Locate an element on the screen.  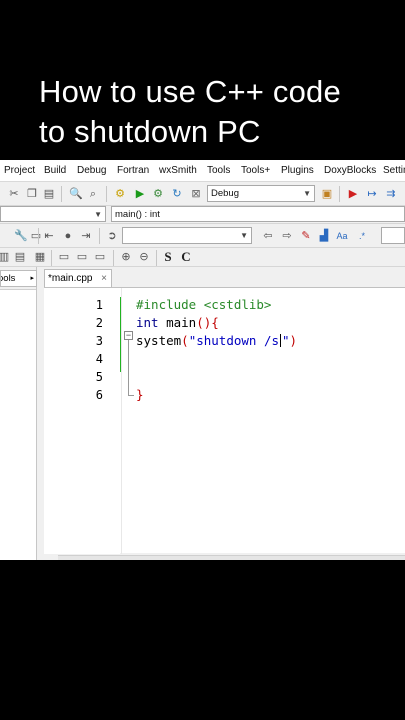
tools-tab: ools ▸ is located at coordinates (18, 278).